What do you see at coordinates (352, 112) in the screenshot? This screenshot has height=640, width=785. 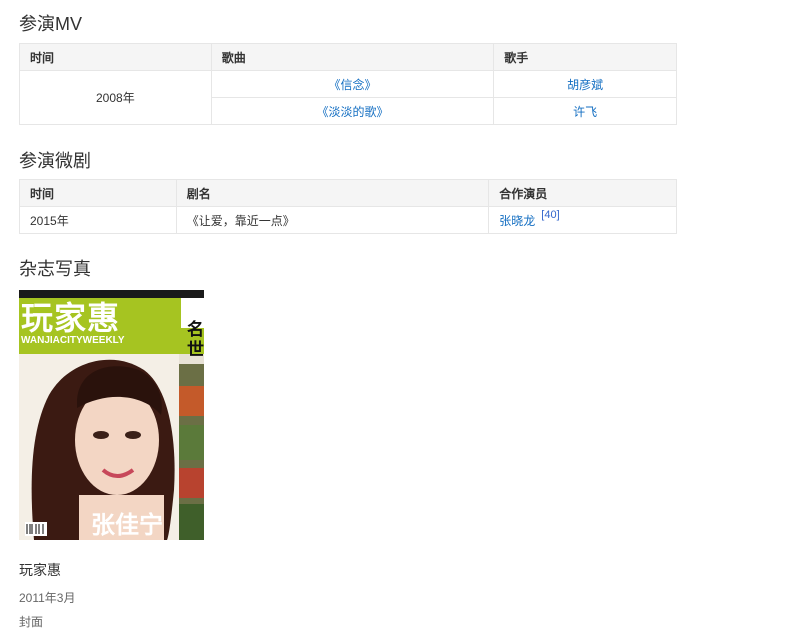 I see `mv-song-link: 《淡淡的歌》` at bounding box center [352, 112].